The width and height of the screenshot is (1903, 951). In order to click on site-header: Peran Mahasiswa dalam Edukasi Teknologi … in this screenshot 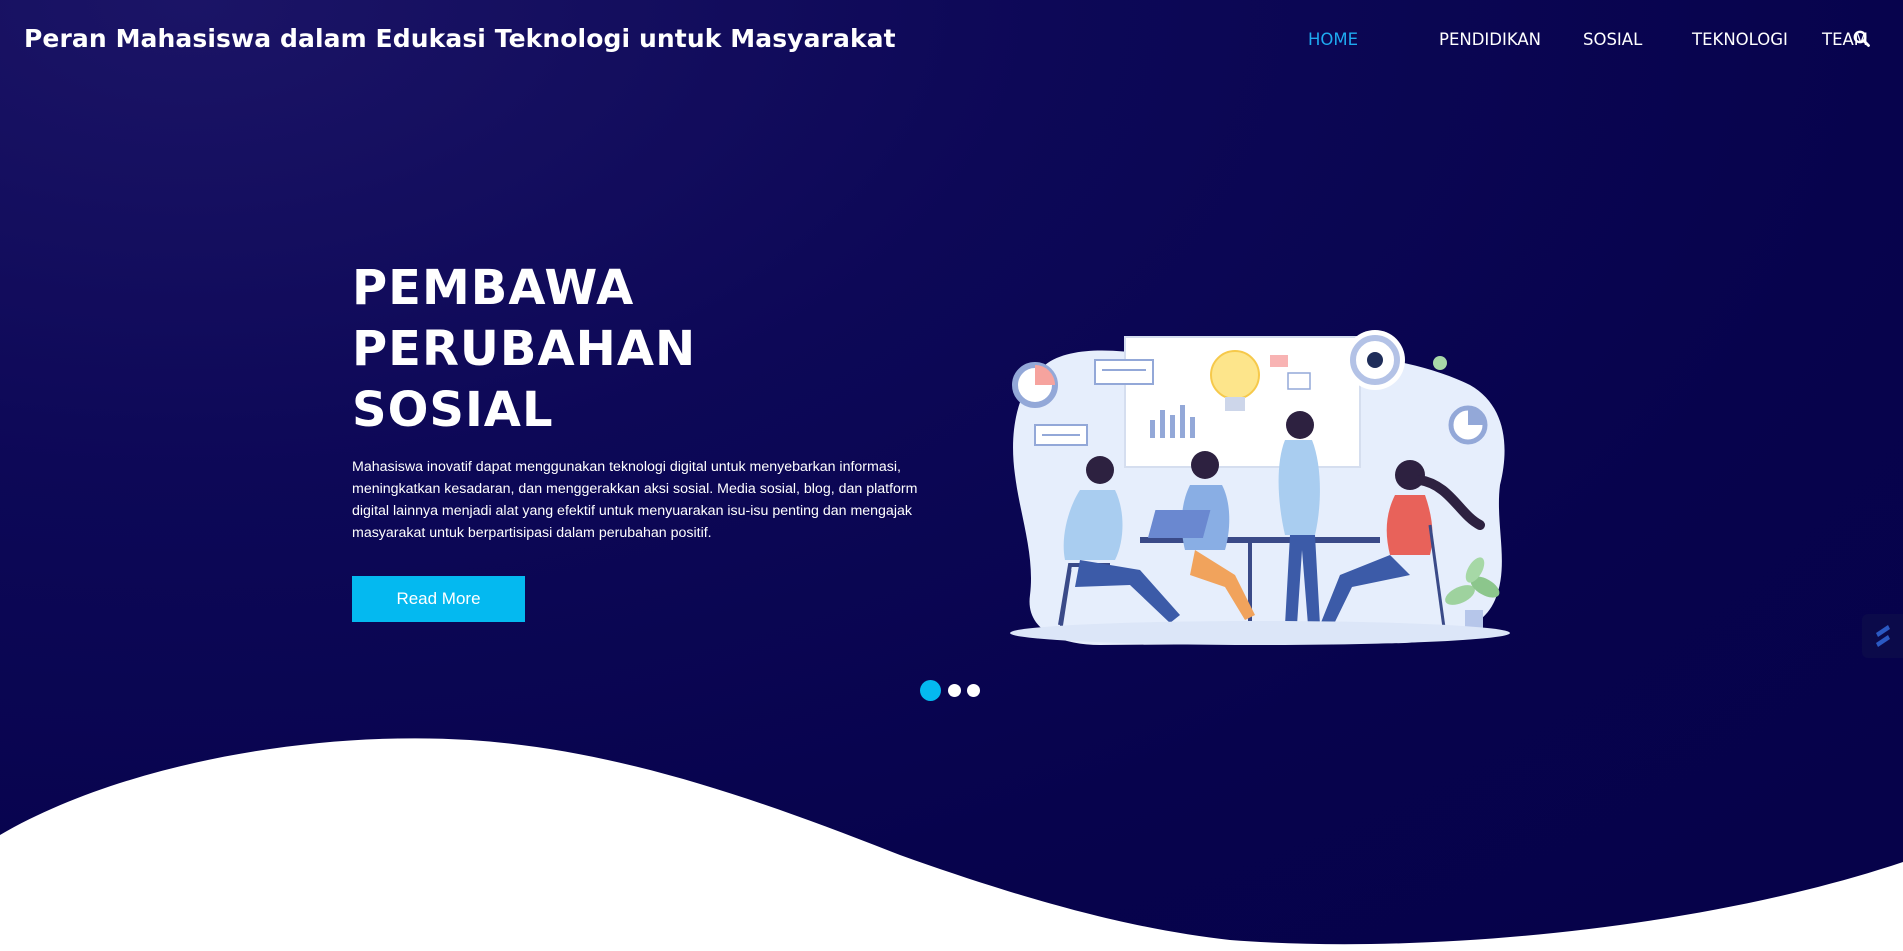, I will do `click(951, 40)`.